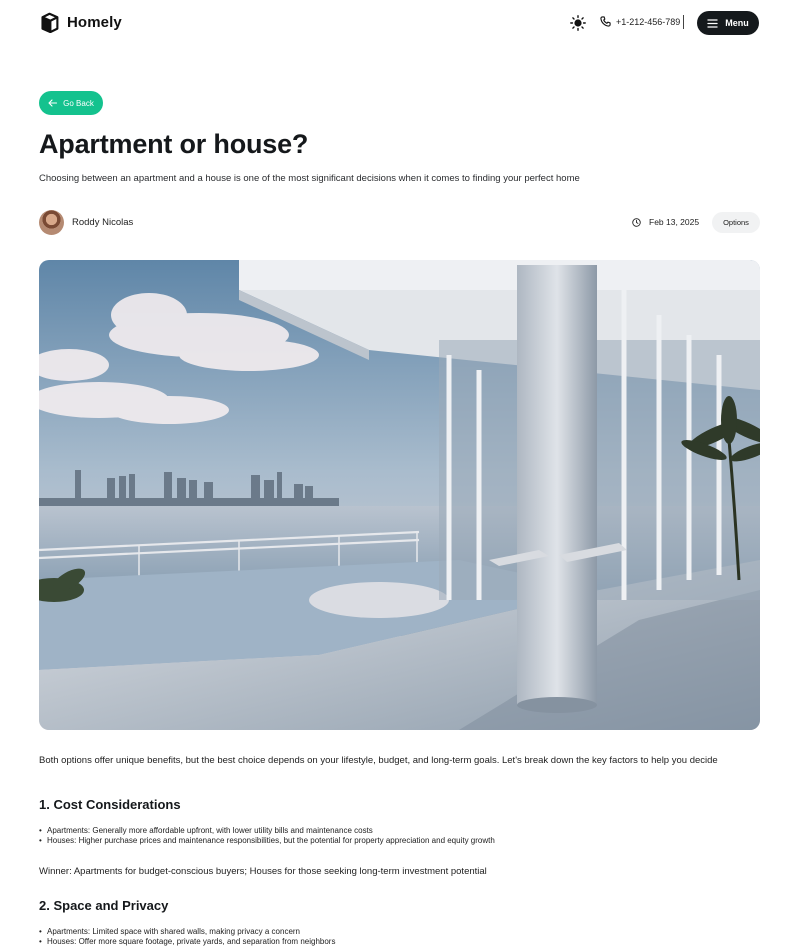 This screenshot has width=798, height=950. Describe the element at coordinates (712, 23) in the screenshot. I see `menu-icon` at that location.